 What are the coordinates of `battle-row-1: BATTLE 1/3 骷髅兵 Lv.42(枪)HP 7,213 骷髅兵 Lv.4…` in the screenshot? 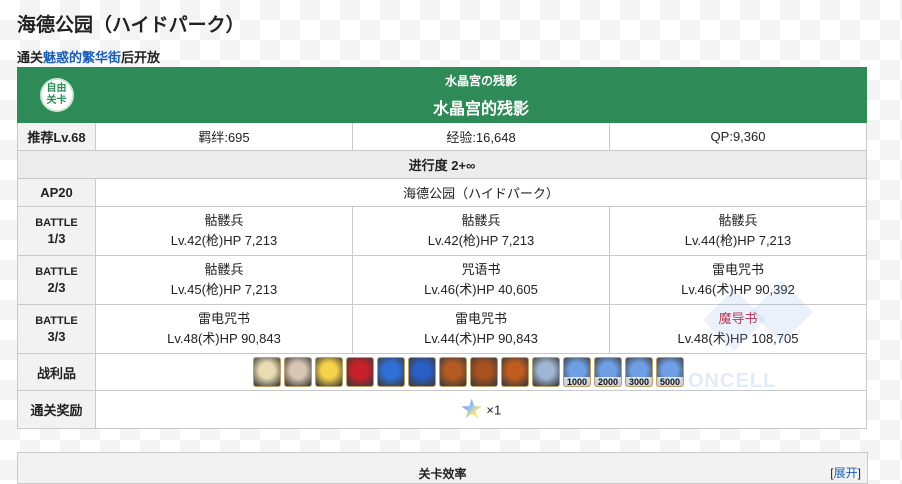 It's located at (442, 231).